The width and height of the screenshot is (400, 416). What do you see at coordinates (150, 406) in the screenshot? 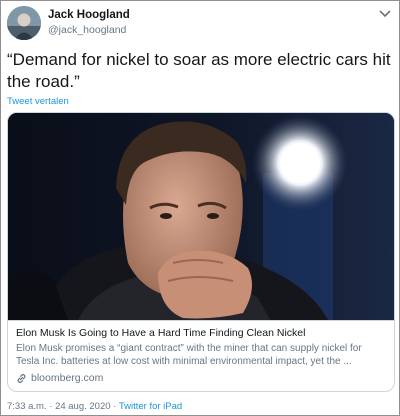
I see `tweet-source-link: Twitter for iPad` at bounding box center [150, 406].